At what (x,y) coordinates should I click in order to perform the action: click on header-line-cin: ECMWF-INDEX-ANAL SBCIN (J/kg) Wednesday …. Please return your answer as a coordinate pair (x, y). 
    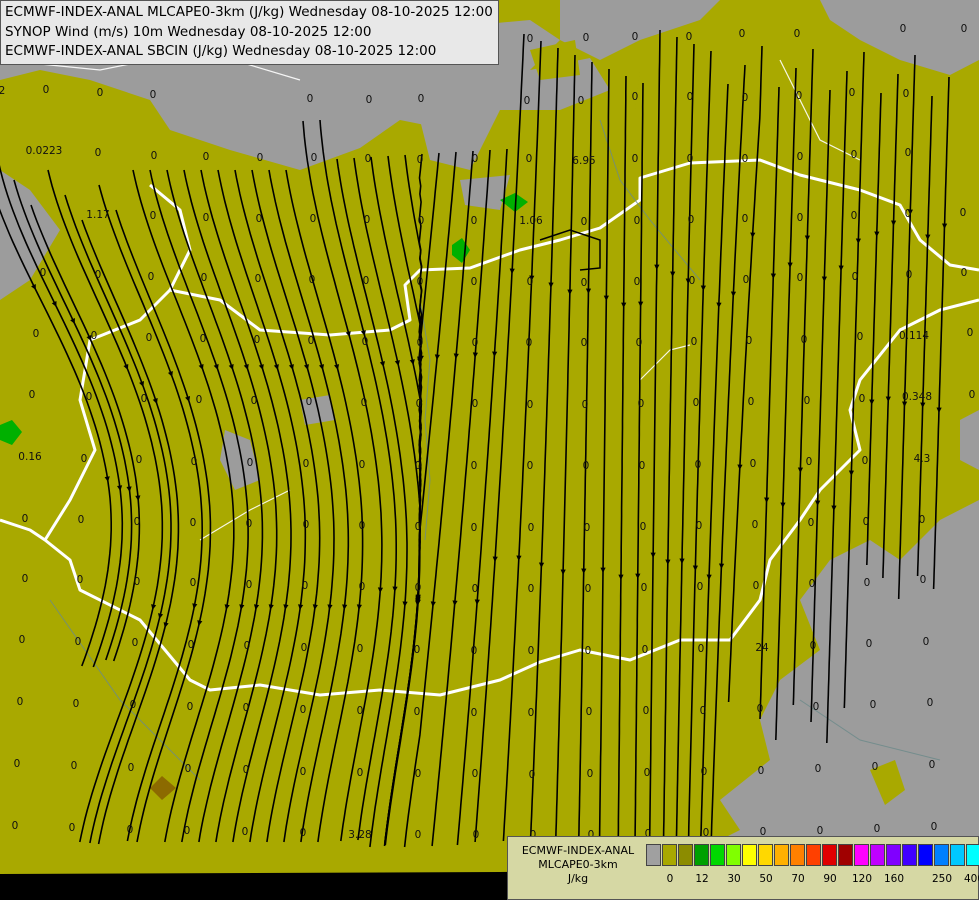
    Looking at the image, I should click on (221, 51).